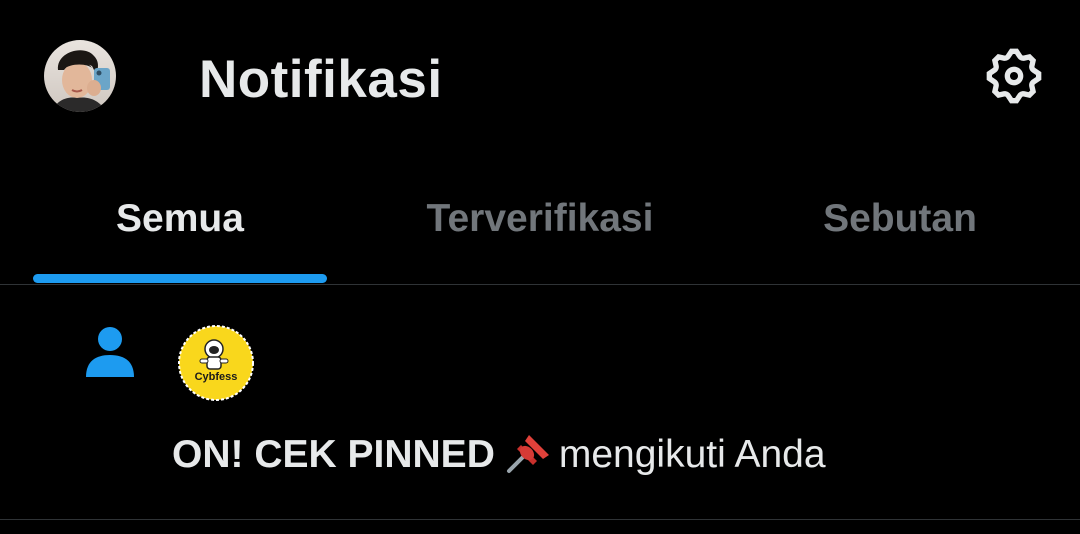  What do you see at coordinates (180, 278) in the screenshot?
I see `active-tab-indicator` at bounding box center [180, 278].